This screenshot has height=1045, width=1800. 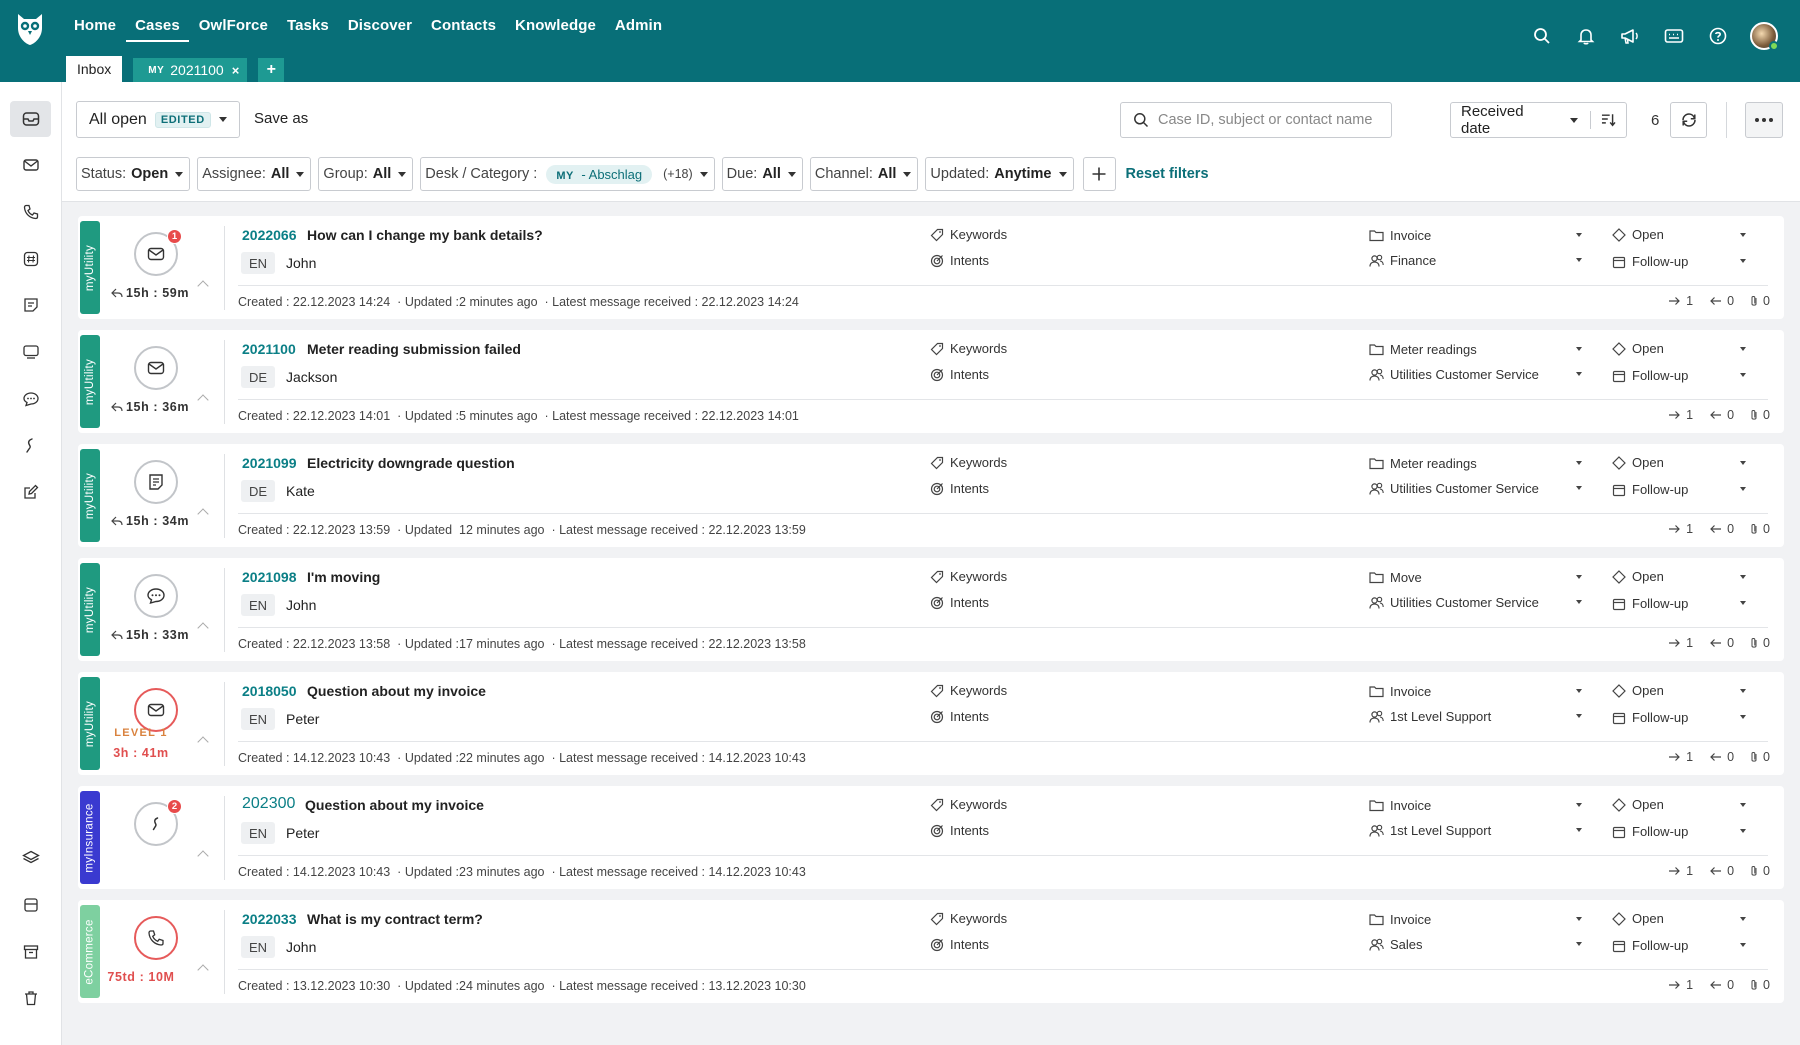 What do you see at coordinates (269, 349) in the screenshot?
I see `case-id-link: 2021100` at bounding box center [269, 349].